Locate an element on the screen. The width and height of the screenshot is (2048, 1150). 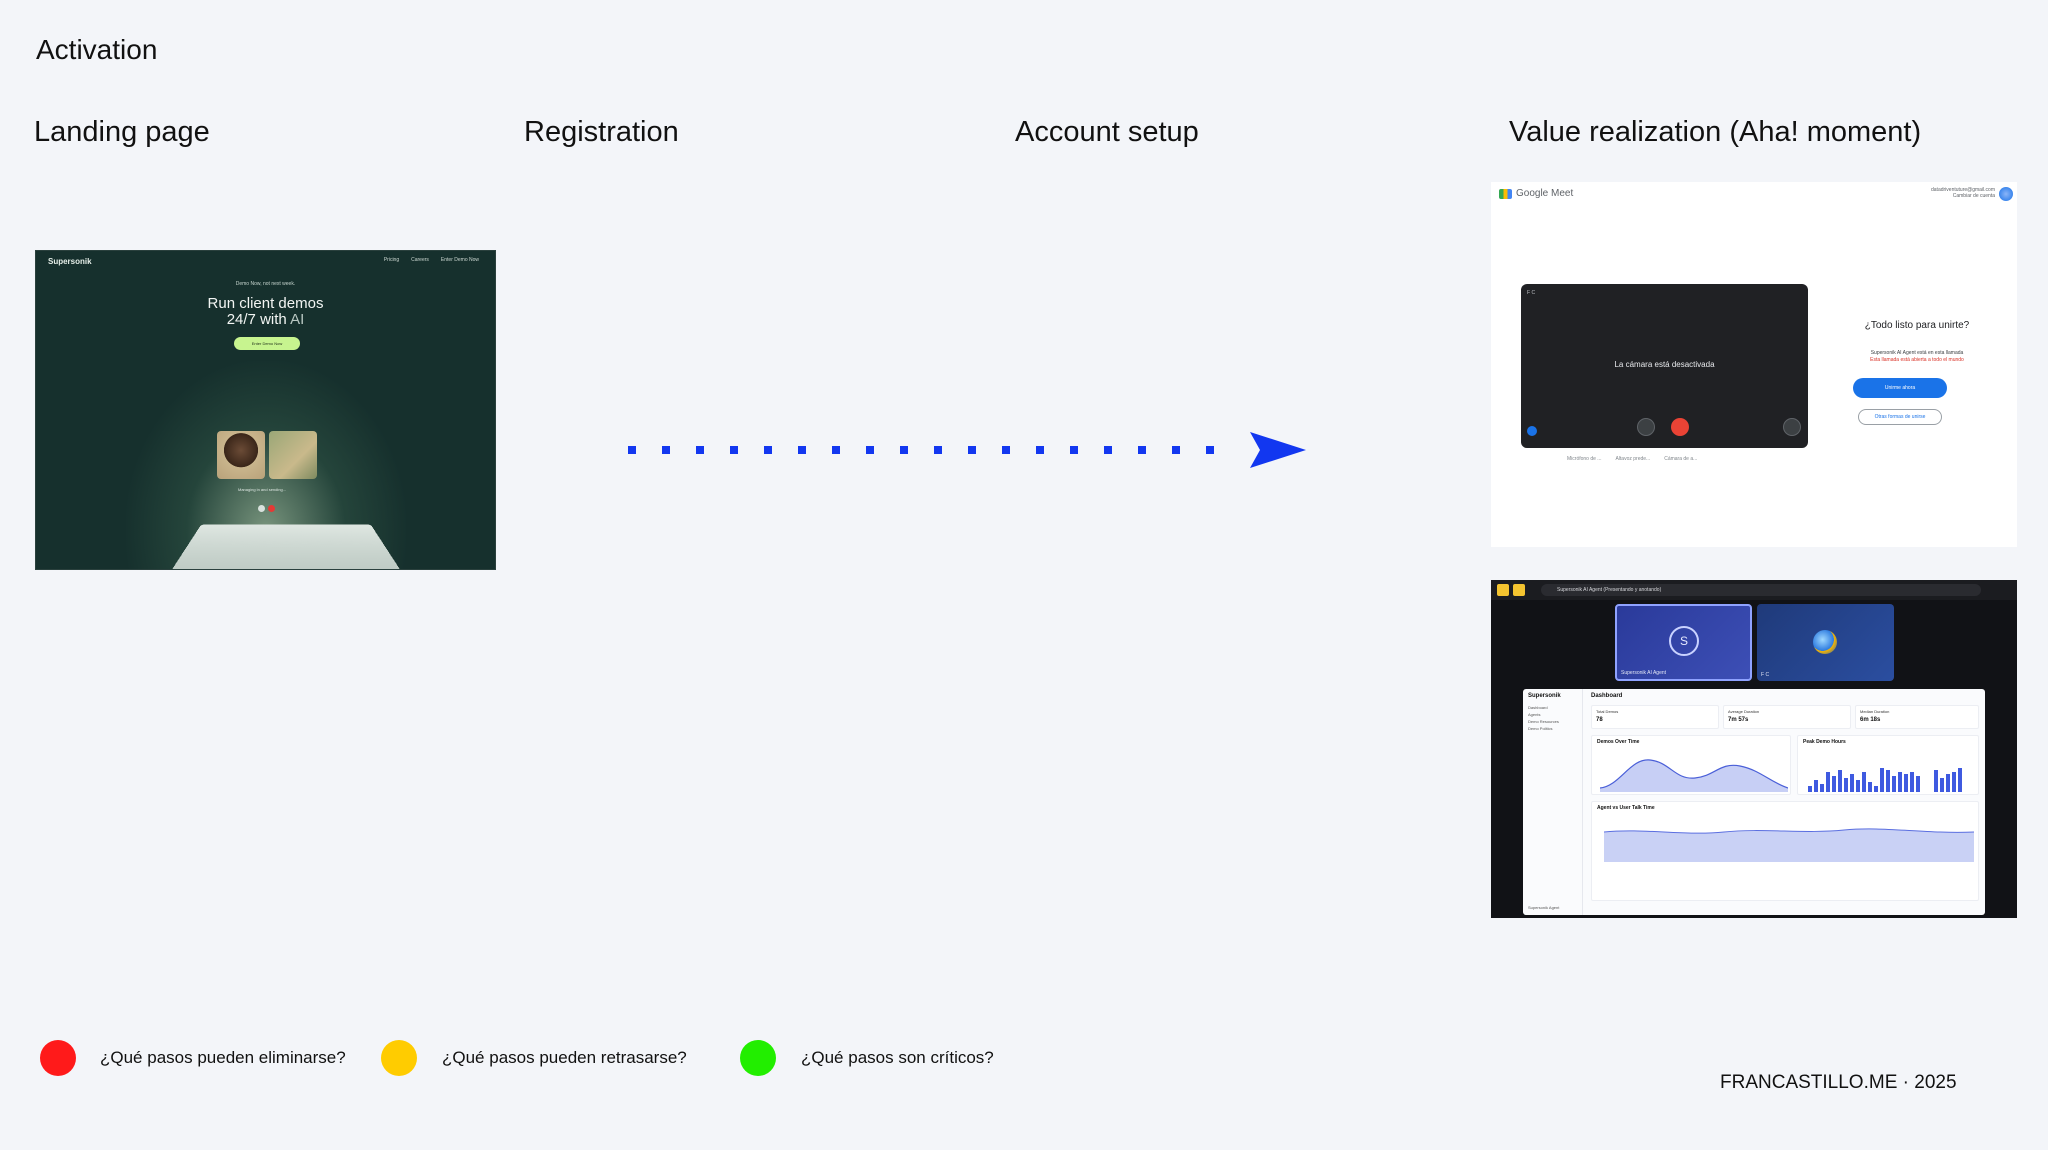
landing-kicker: Demo Now, not next week. is located at coordinates (265, 284).